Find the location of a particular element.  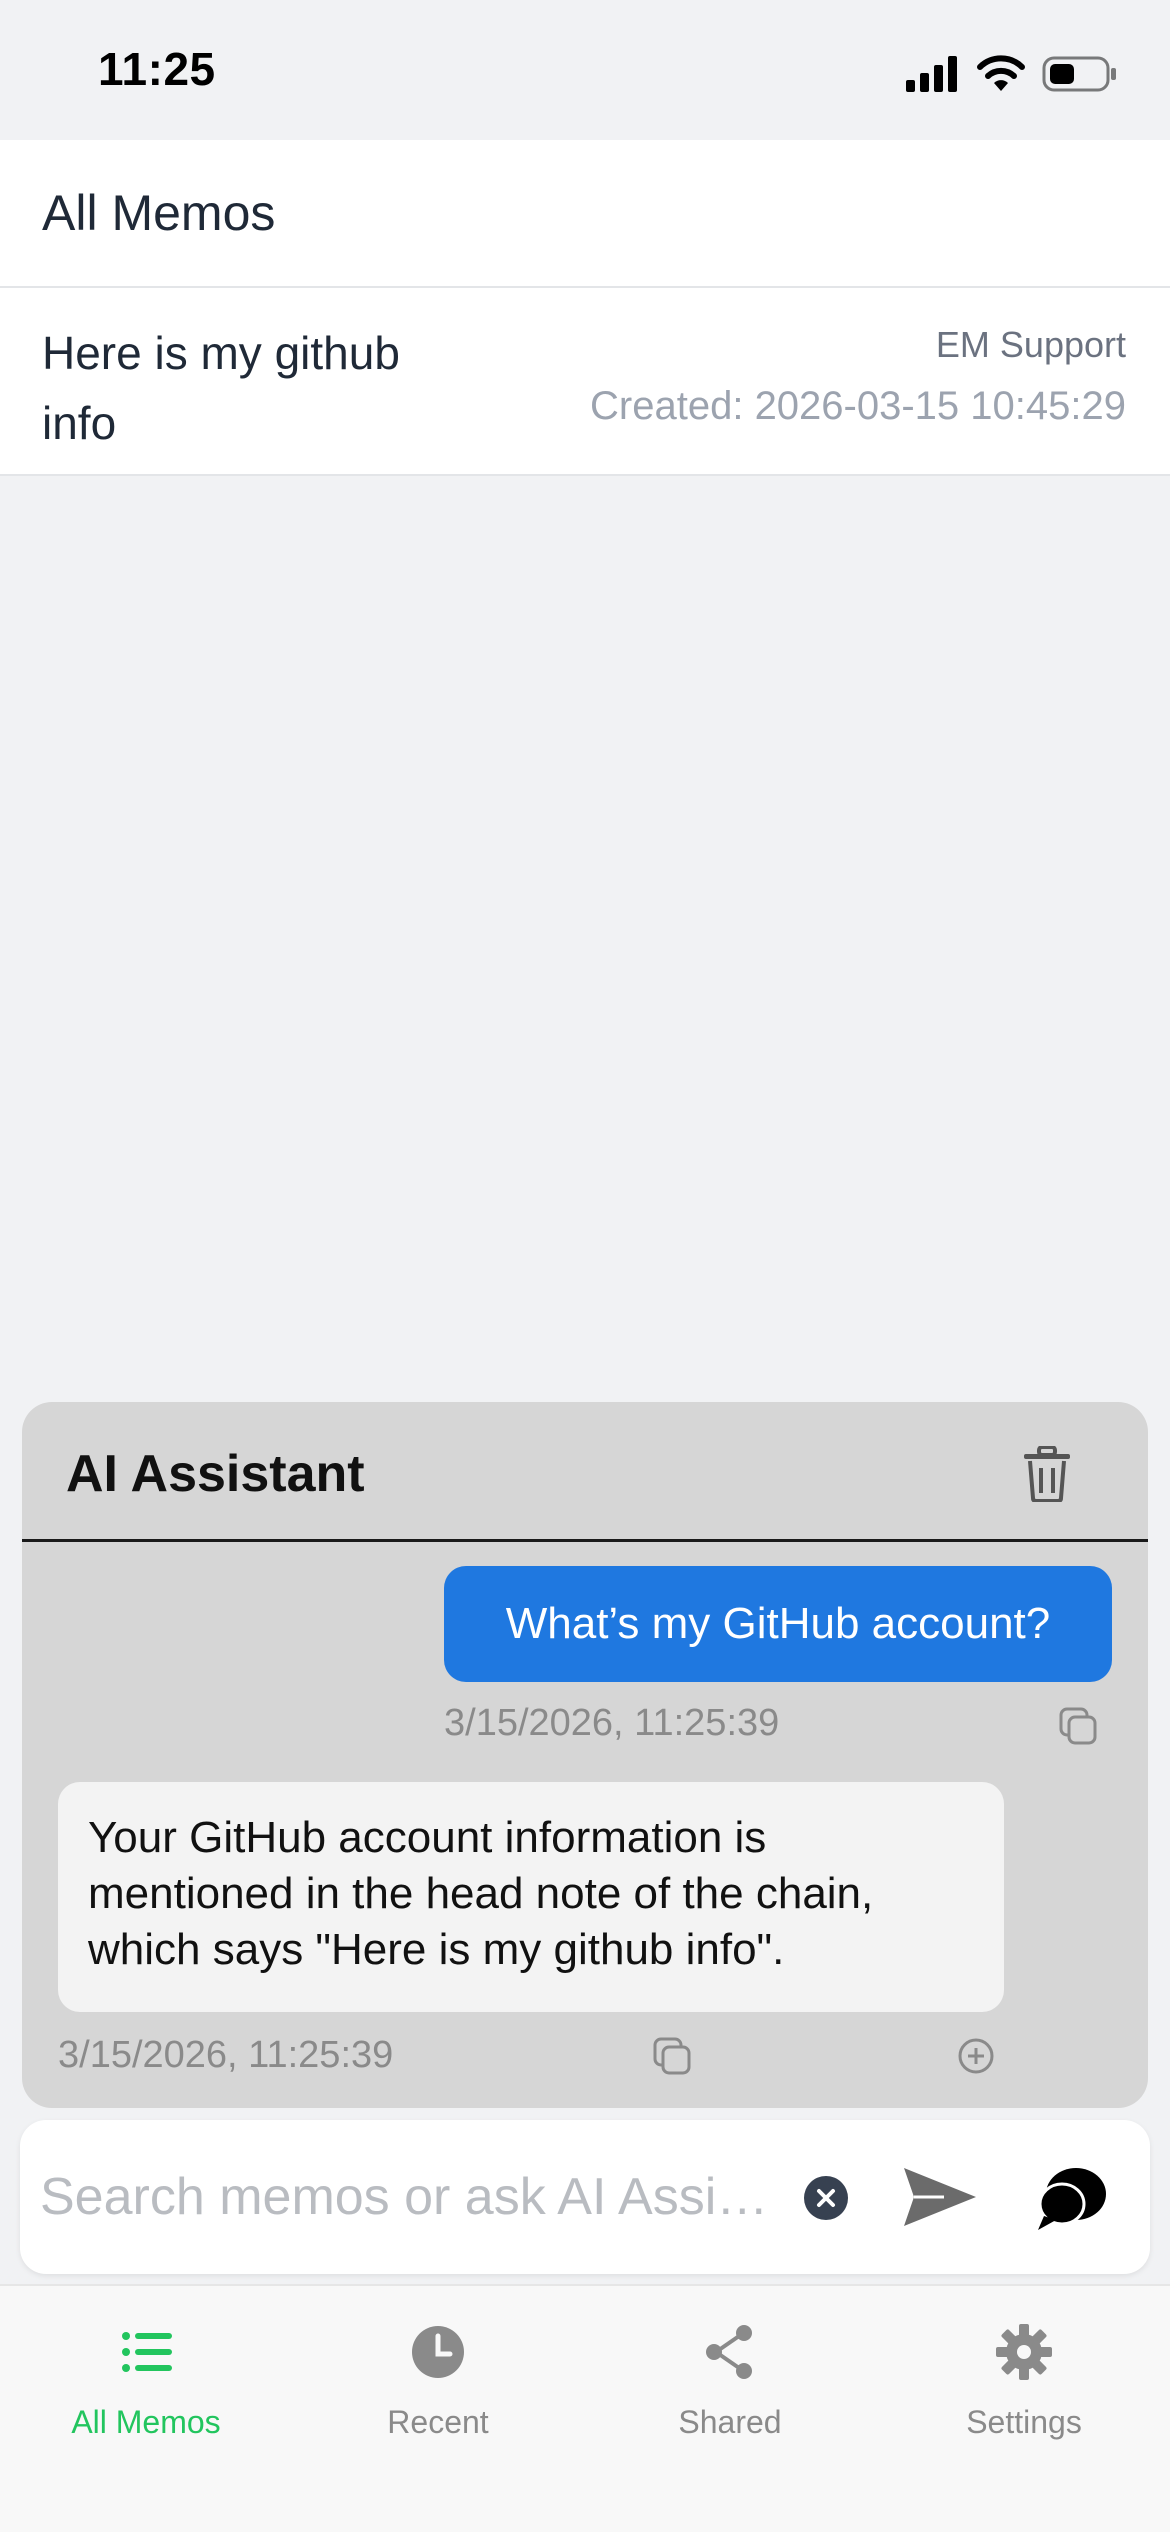

search-bar is located at coordinates (585, 2197).